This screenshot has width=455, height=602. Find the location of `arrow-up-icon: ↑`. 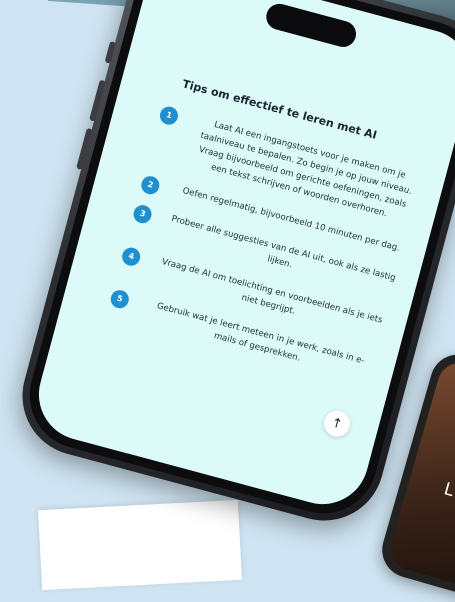

arrow-up-icon: ↑ is located at coordinates (337, 423).